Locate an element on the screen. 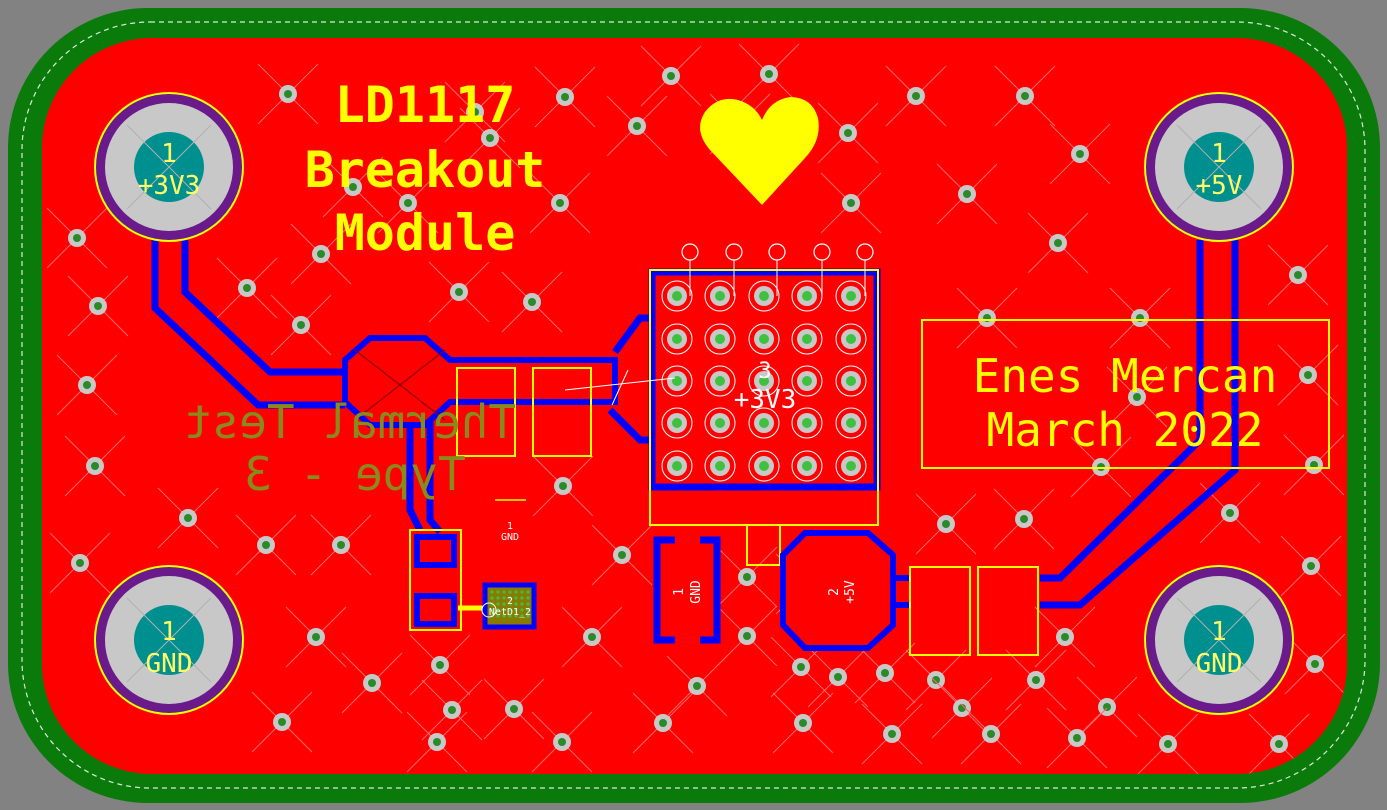  board-title: LD1117 Breakout Module is located at coordinates (425, 169).